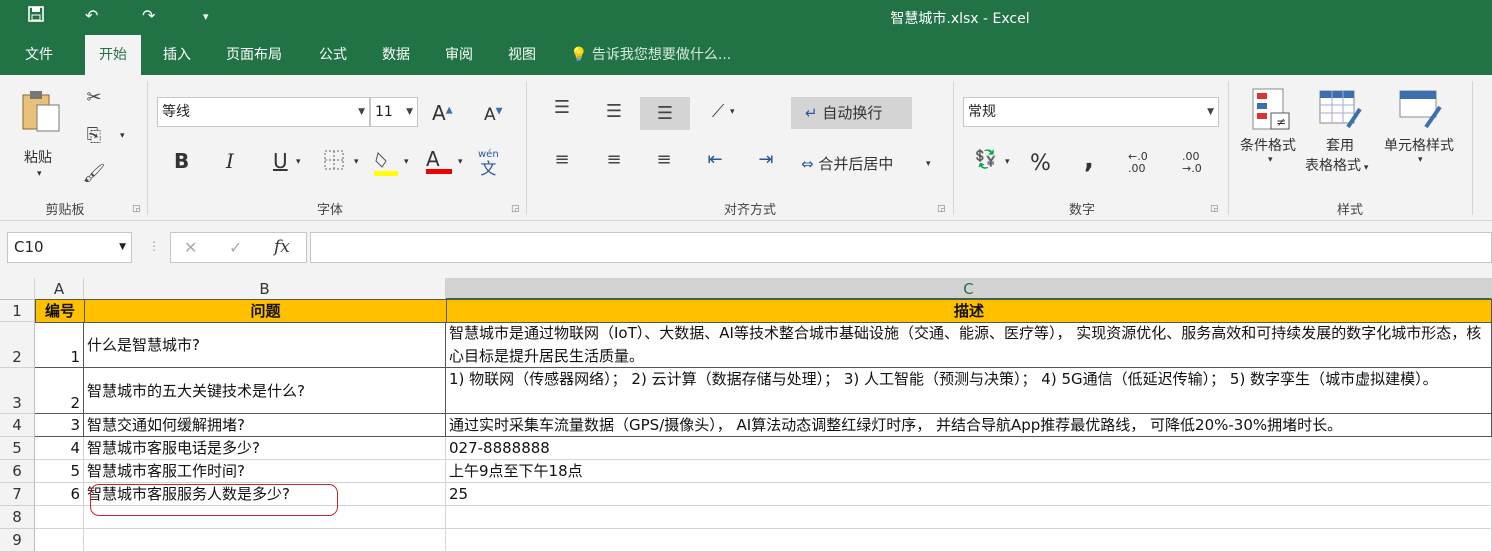 The image size is (1492, 552). What do you see at coordinates (113, 55) in the screenshot?
I see `tab-home: 开始` at bounding box center [113, 55].